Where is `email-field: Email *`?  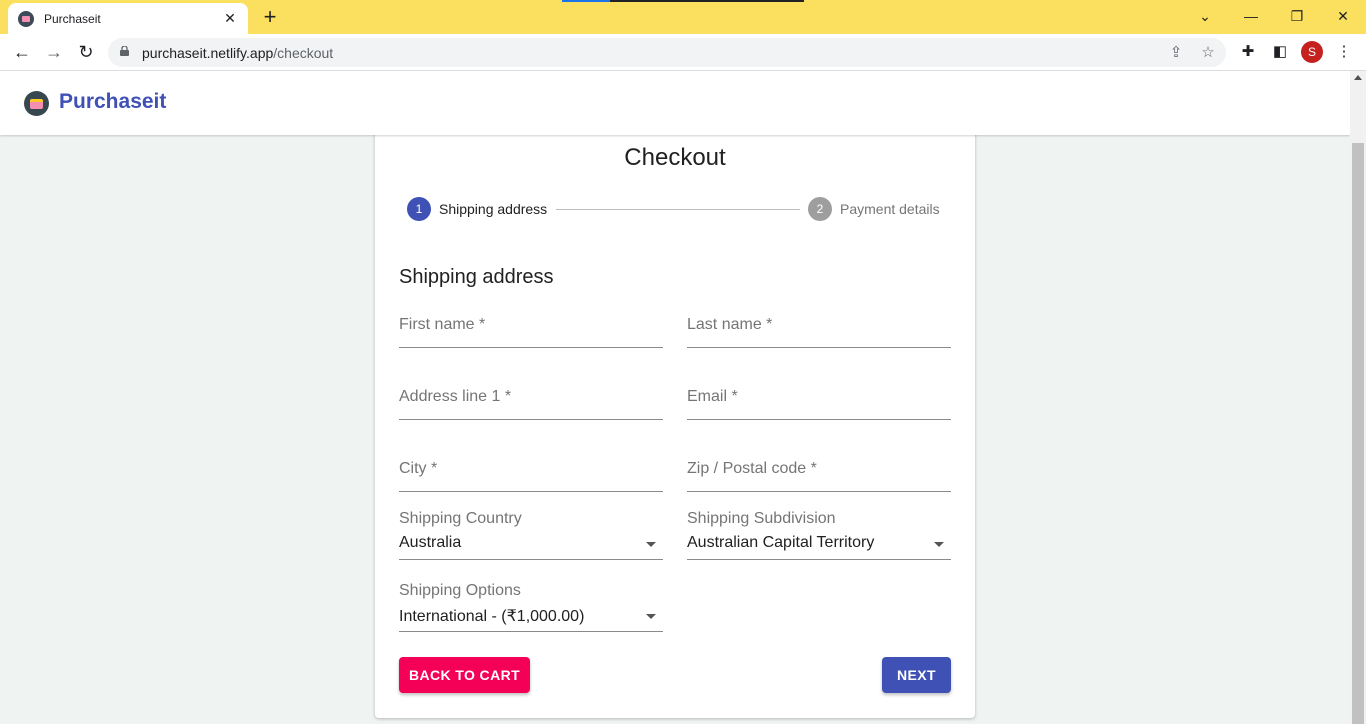 email-field: Email * is located at coordinates (819, 400).